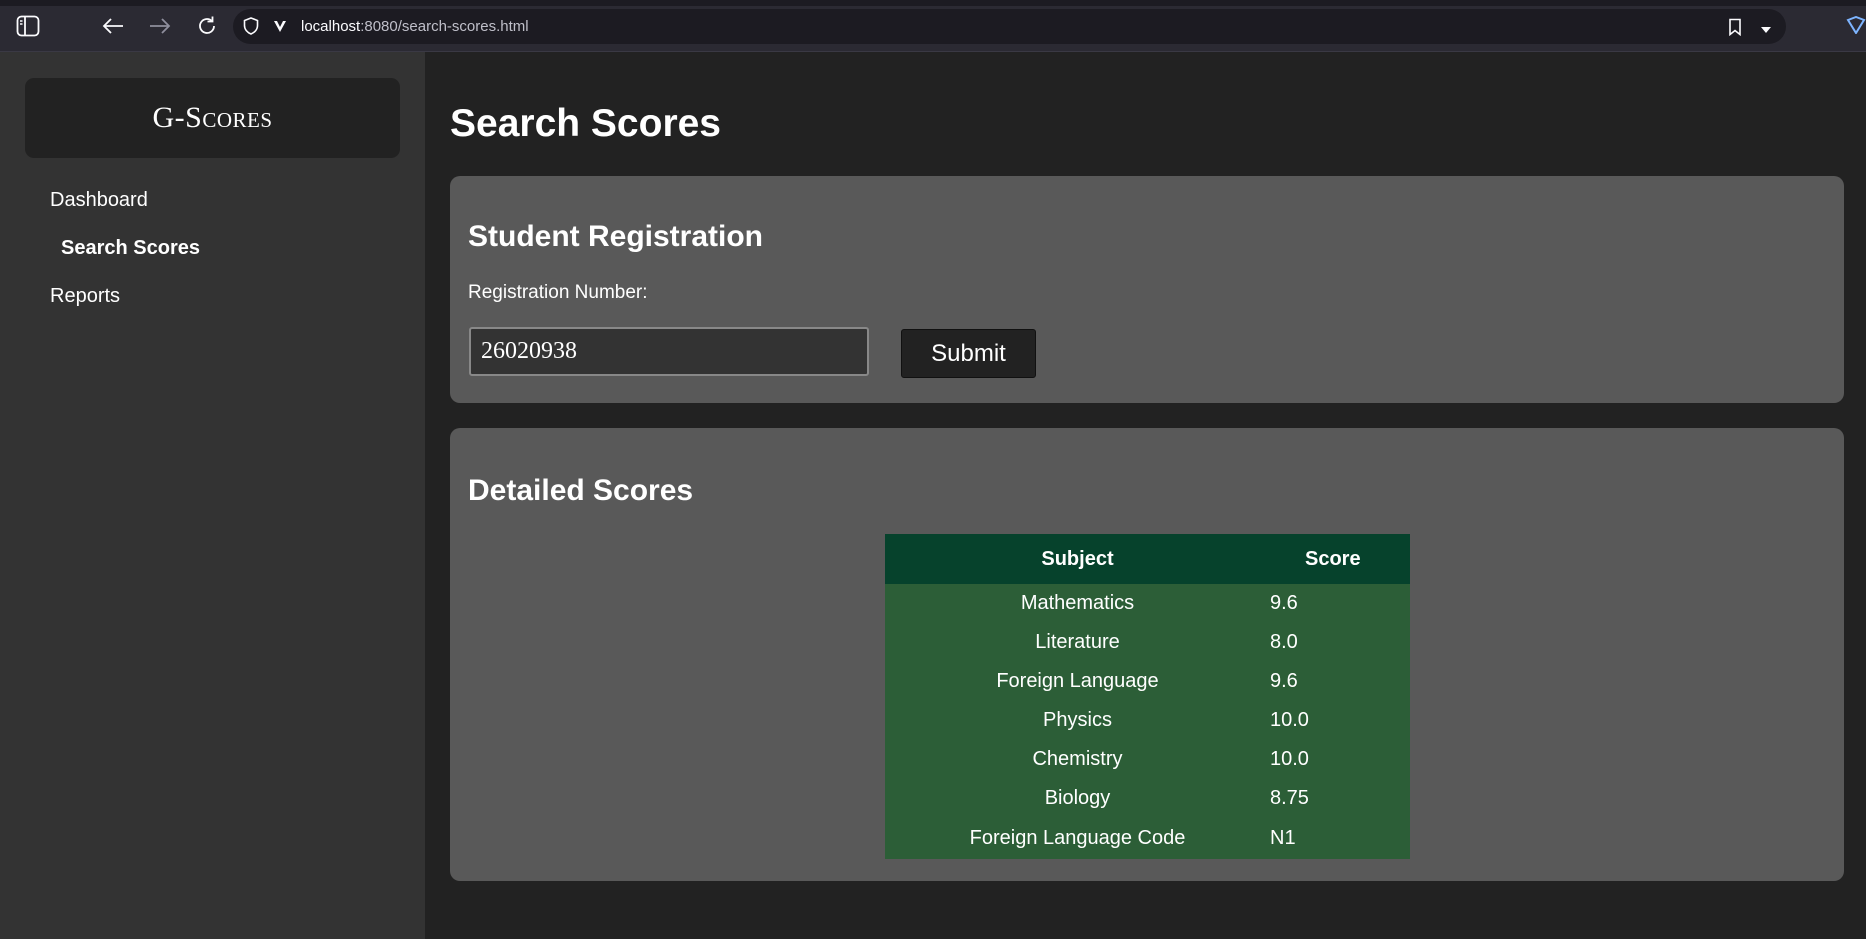 The image size is (1866, 939). I want to click on browser-toolbar: localhost:8080/search-scores.html, so click(933, 26).